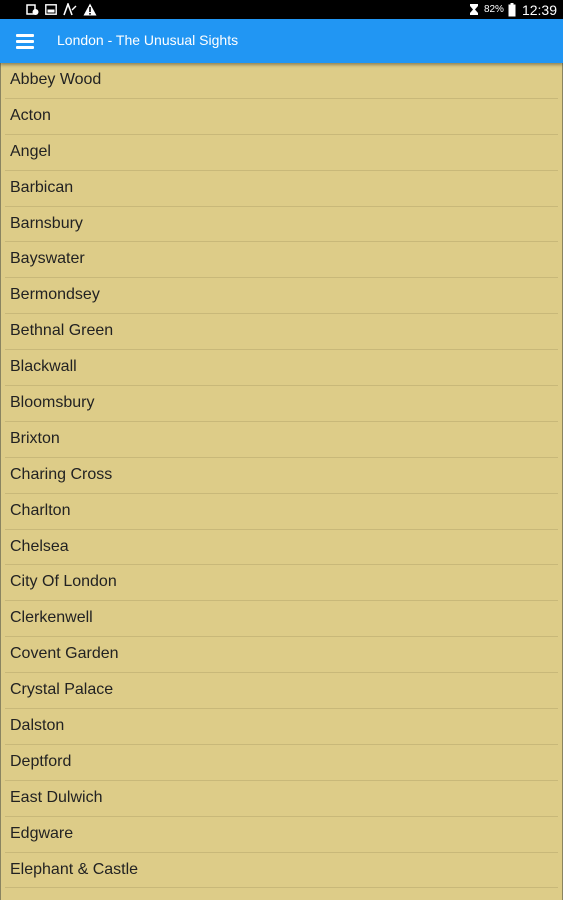 The height and width of the screenshot is (900, 563). Describe the element at coordinates (63, 582) in the screenshot. I see `list-item-label: City Of London` at that location.